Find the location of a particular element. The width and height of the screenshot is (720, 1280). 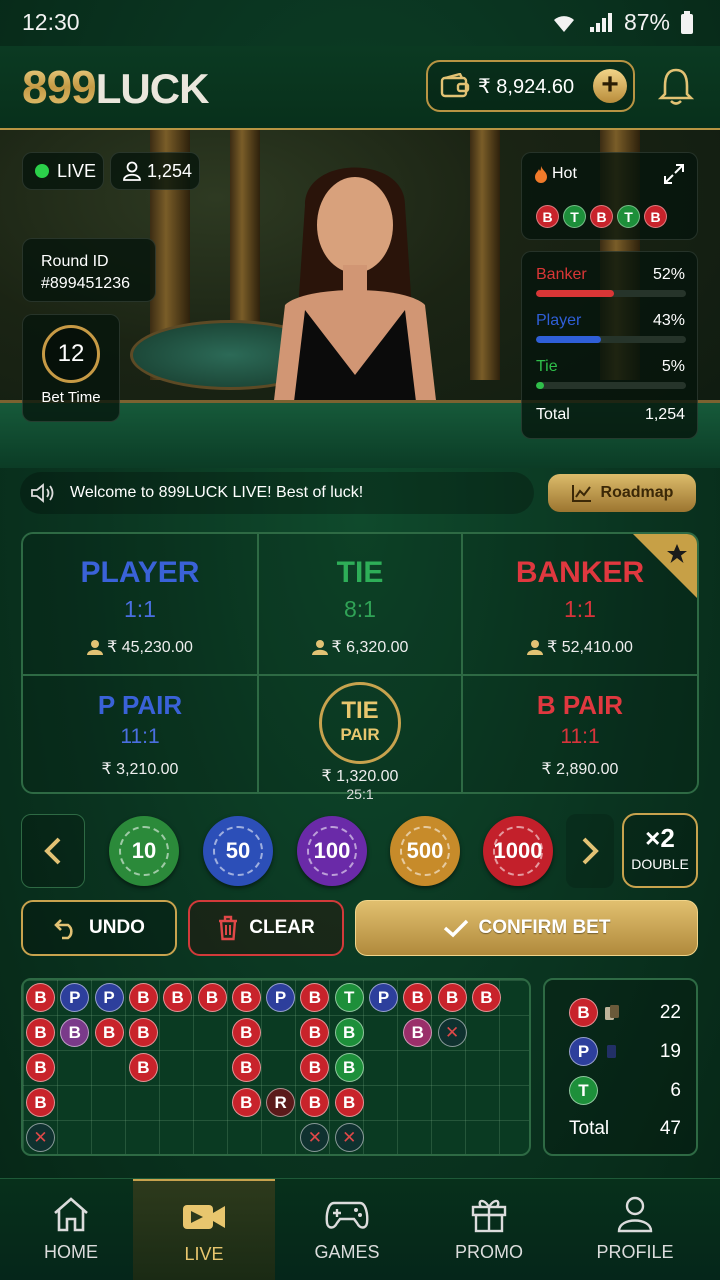

undo-icon is located at coordinates (63, 929).